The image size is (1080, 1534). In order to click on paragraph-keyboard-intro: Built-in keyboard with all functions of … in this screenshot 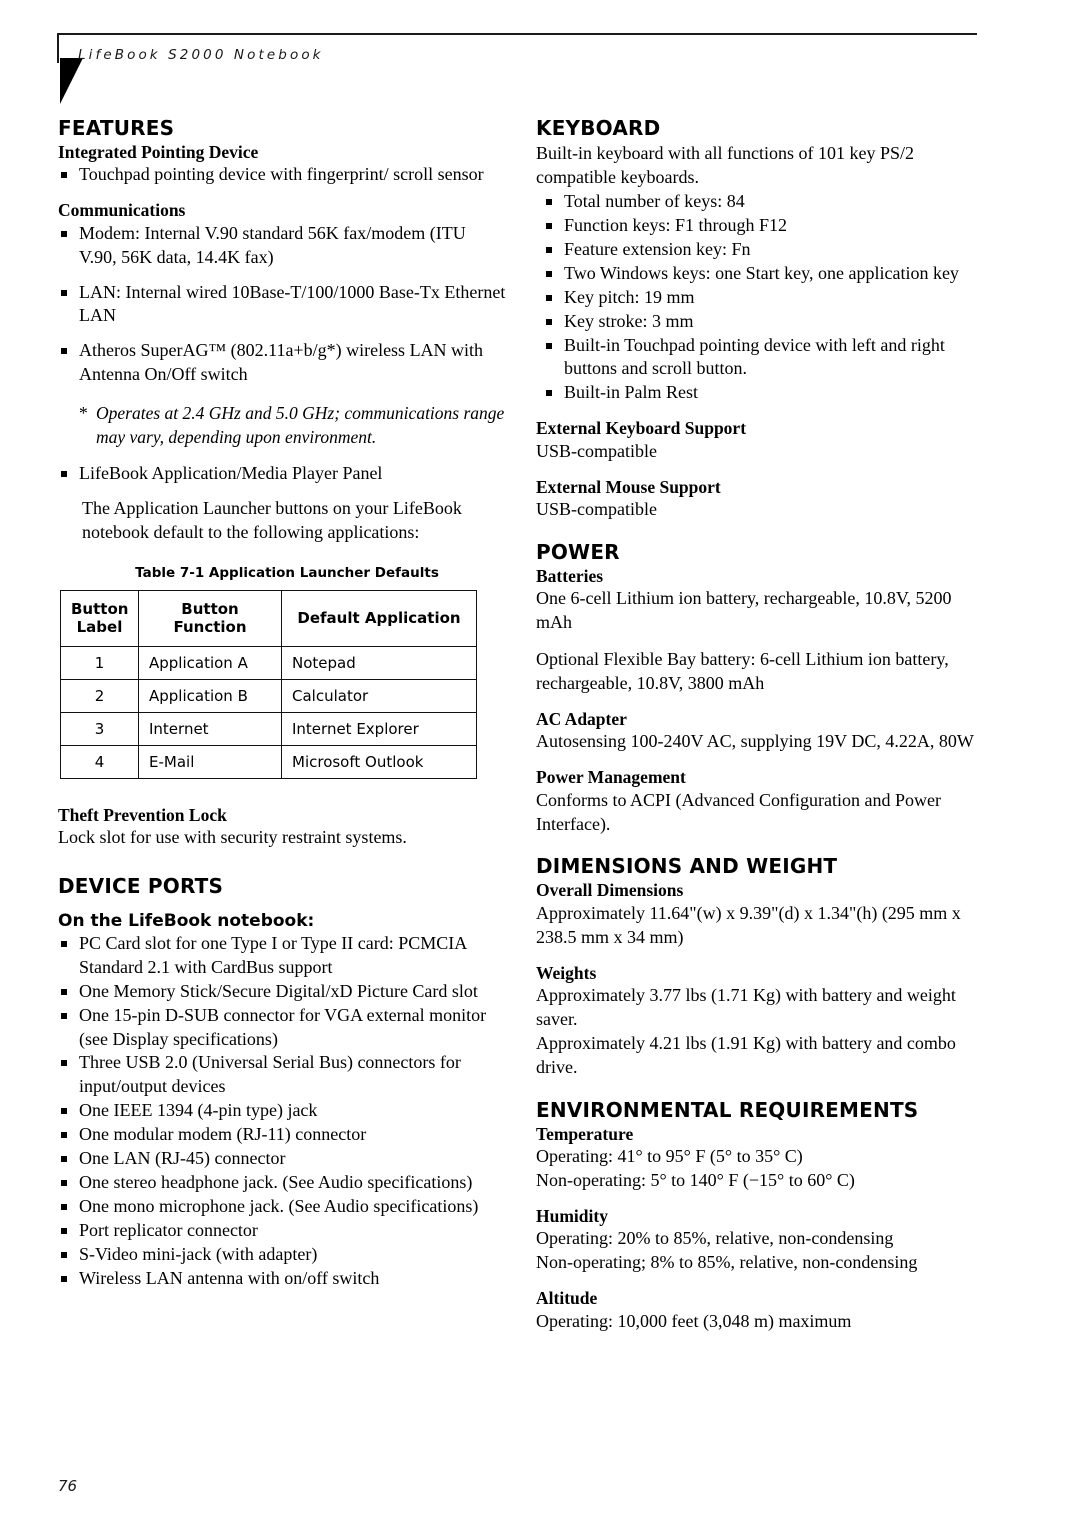, I will do `click(725, 165)`.